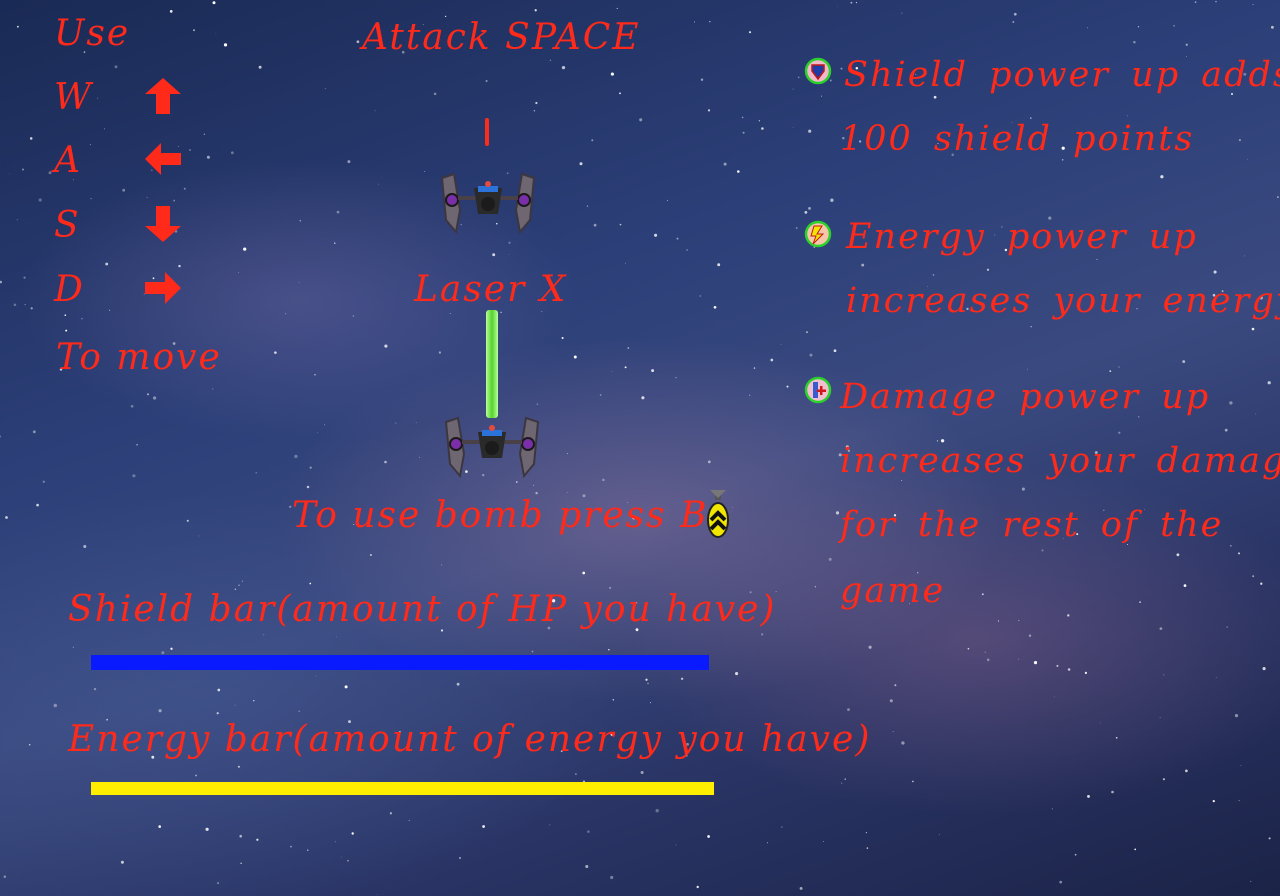  What do you see at coordinates (893, 591) in the screenshot?
I see `damage-powerup-line4: game` at bounding box center [893, 591].